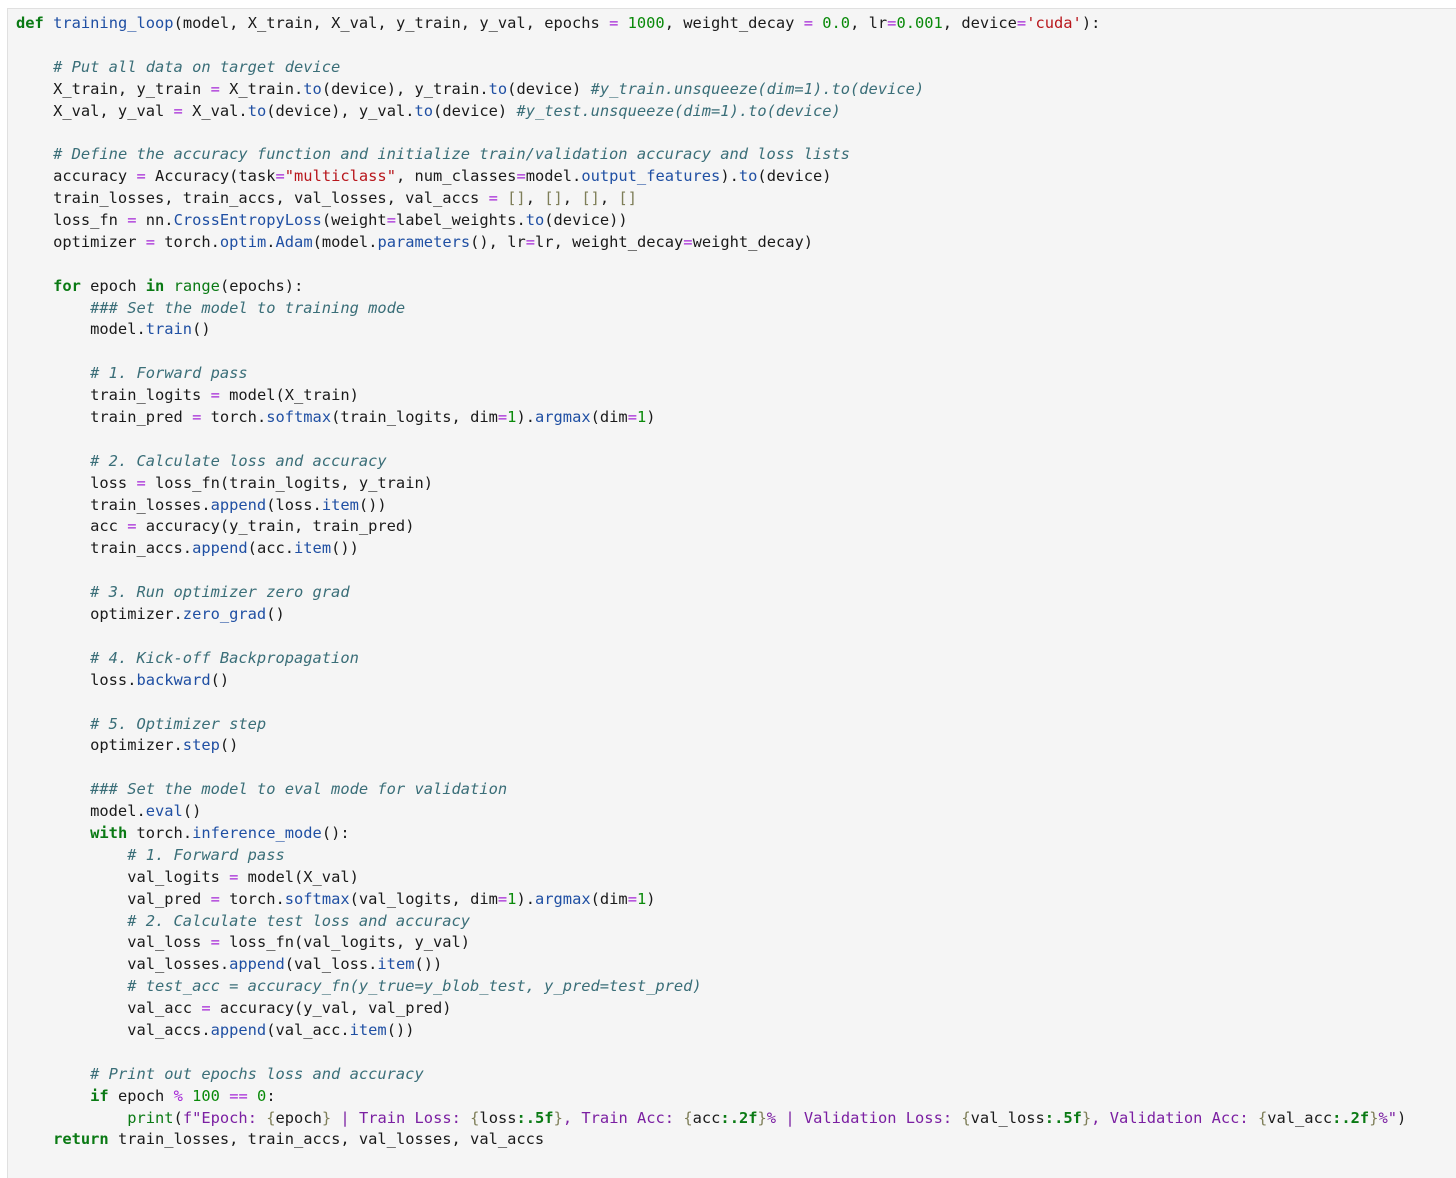 The height and width of the screenshot is (1178, 1456). What do you see at coordinates (113, 285) in the screenshot?
I see `code-token-text: epoch` at bounding box center [113, 285].